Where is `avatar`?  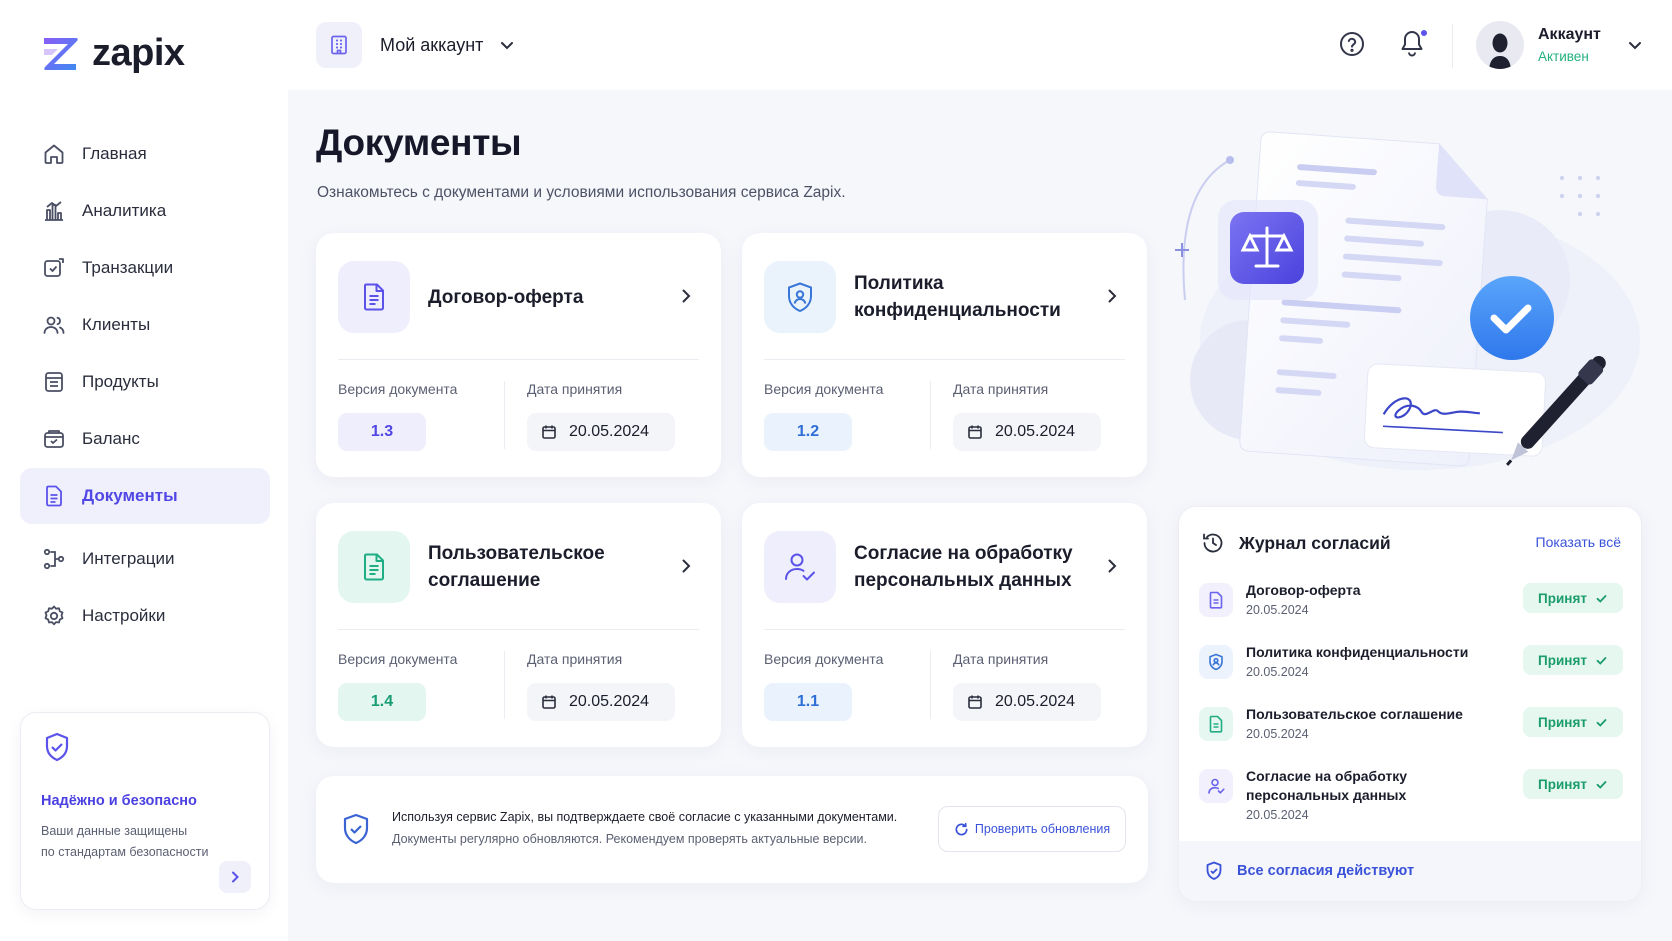
avatar is located at coordinates (1500, 45).